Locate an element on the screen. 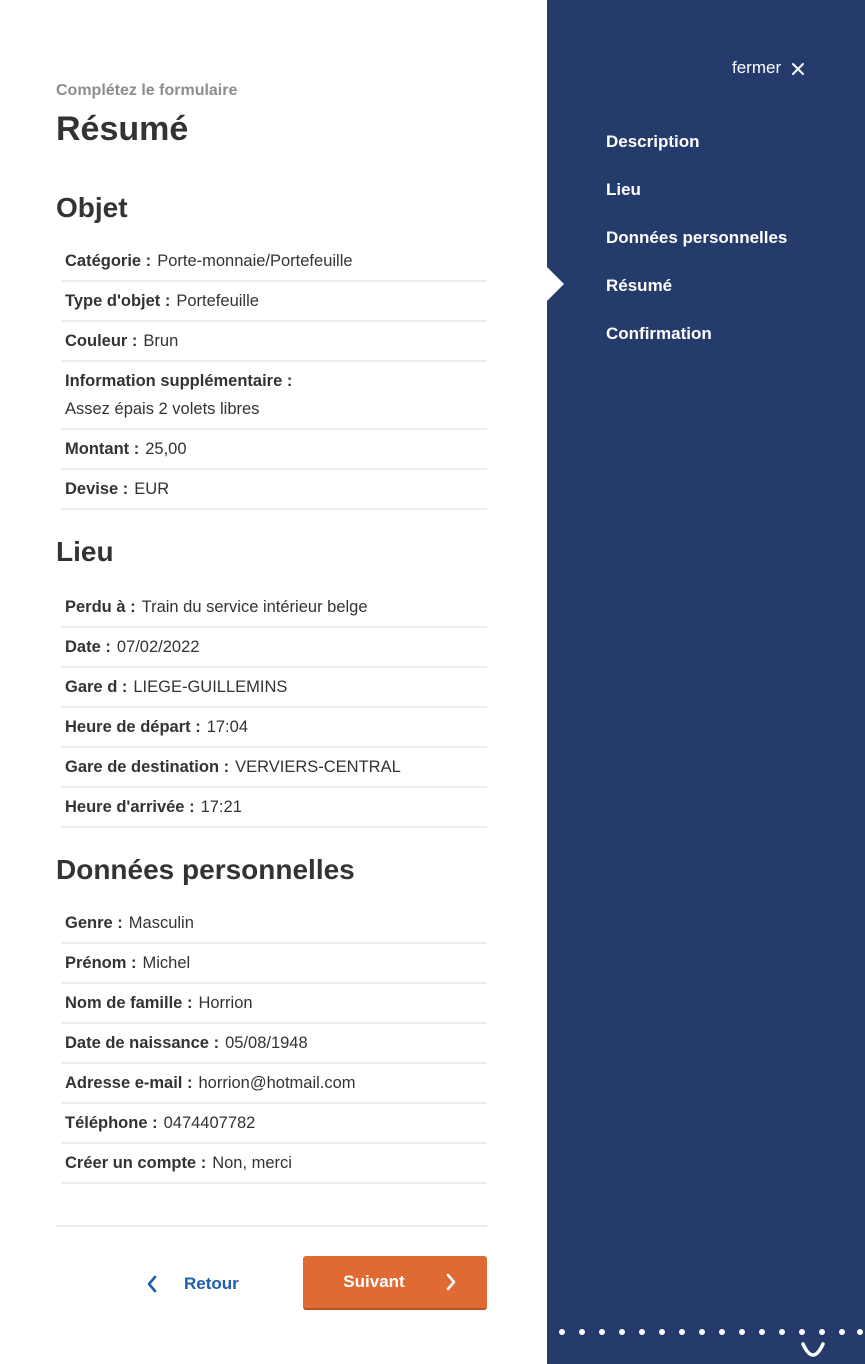  row-value: horrion@hotmail.com is located at coordinates (277, 1083).